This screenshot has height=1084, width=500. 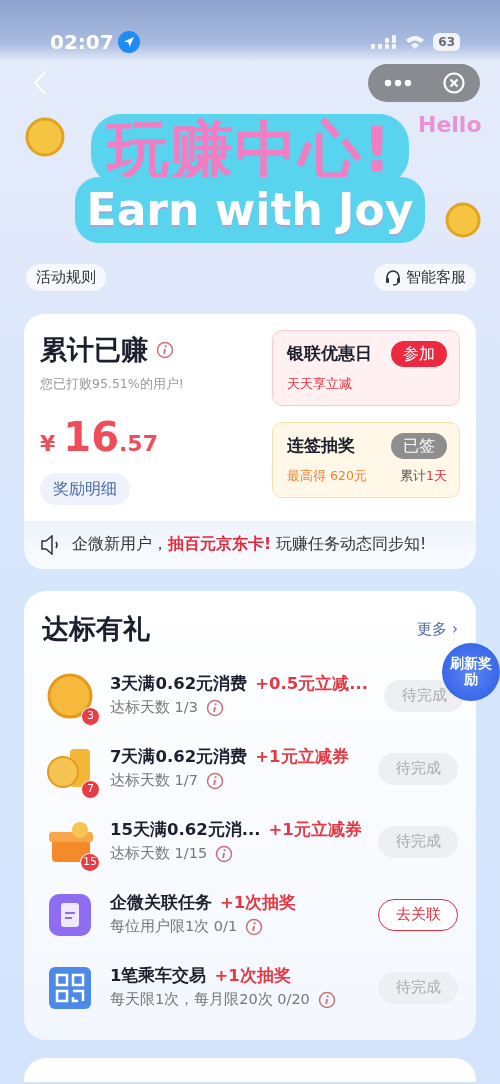 What do you see at coordinates (397, 83) in the screenshot?
I see `more-icon` at bounding box center [397, 83].